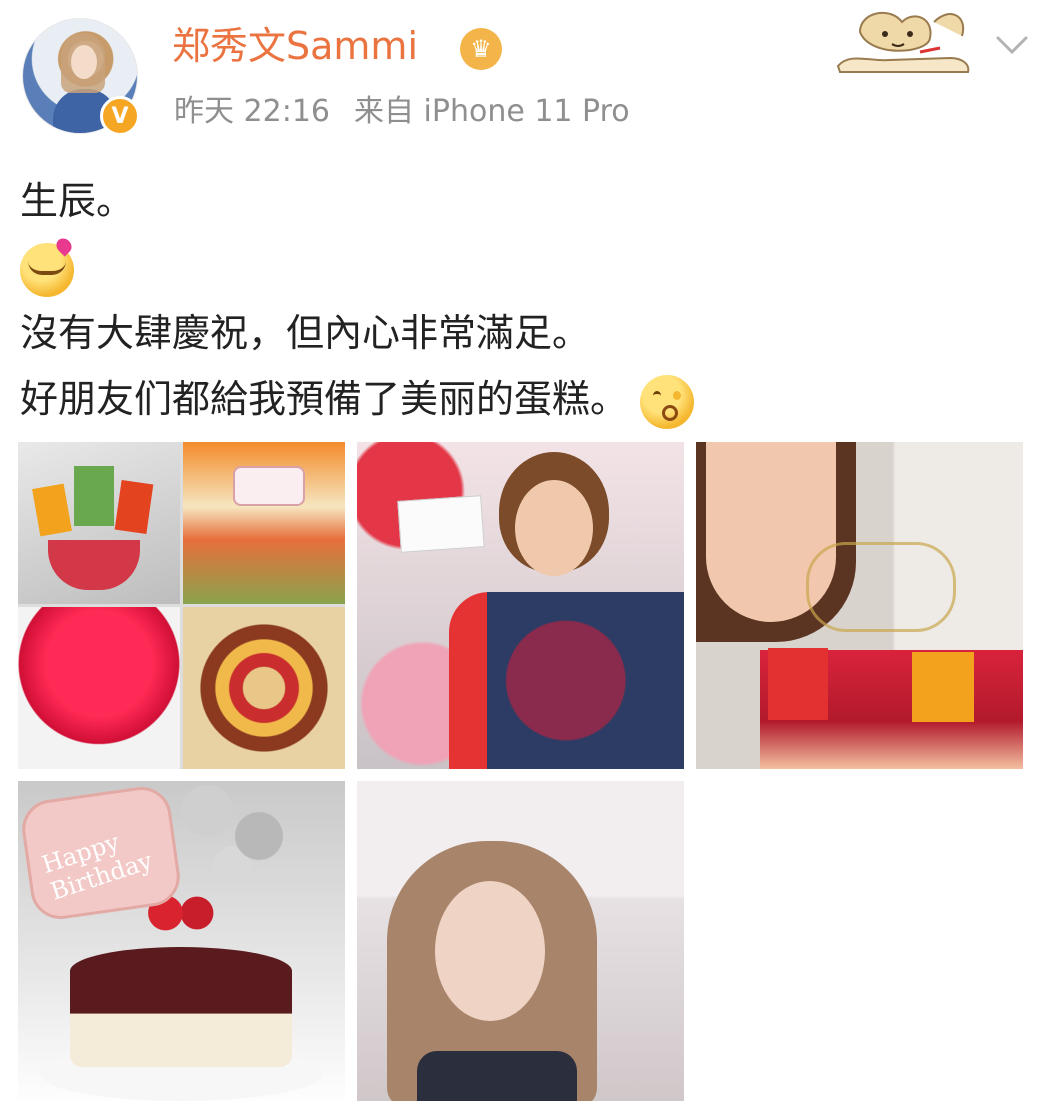  I want to click on verified-v-icon: V, so click(120, 116).